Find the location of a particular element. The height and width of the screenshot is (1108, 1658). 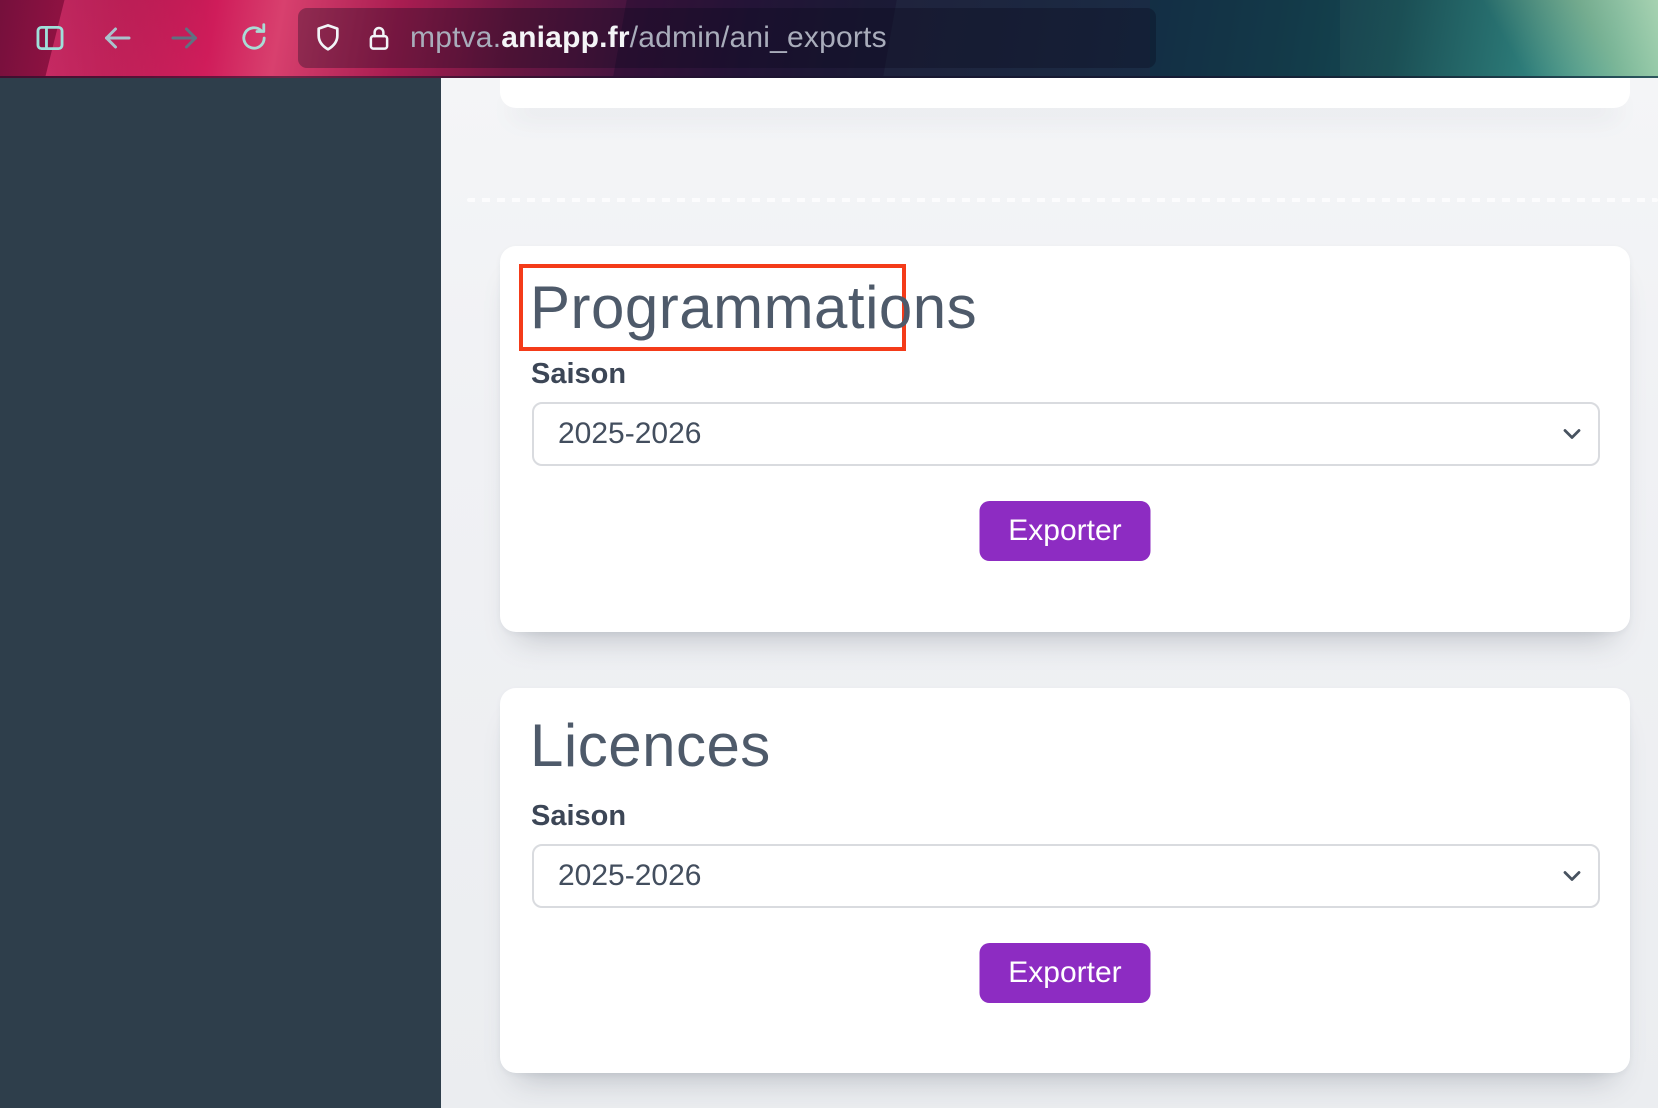

saison-select-programmations: 2025-2026 is located at coordinates (1066, 434).